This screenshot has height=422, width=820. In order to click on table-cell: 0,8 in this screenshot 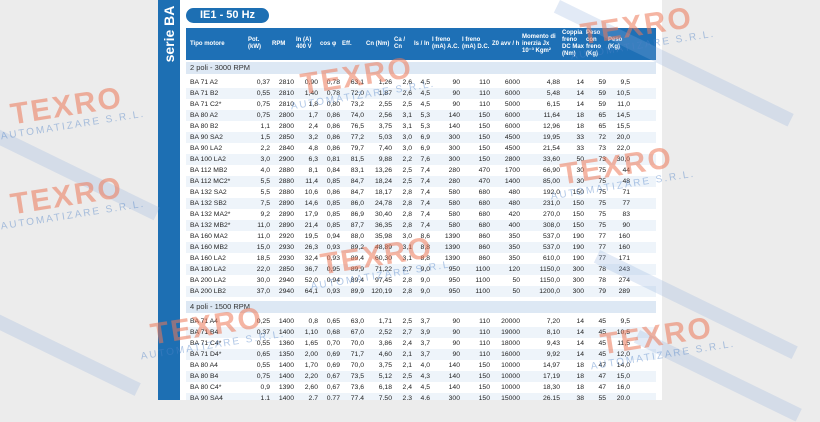, I will do `click(313, 321)`.